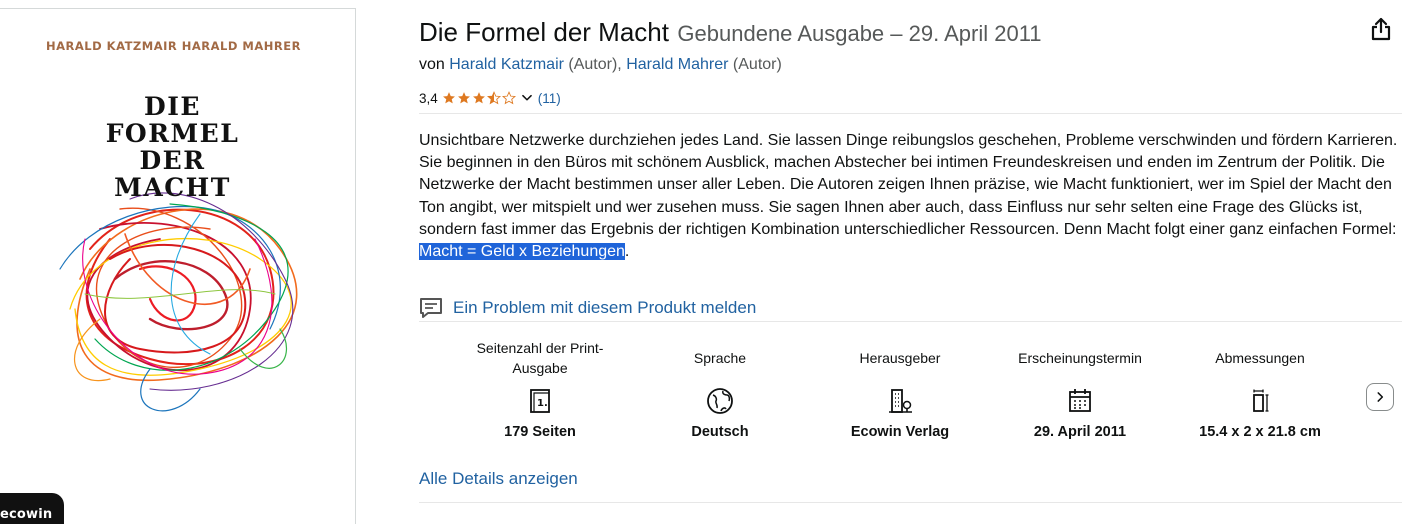  What do you see at coordinates (604, 308) in the screenshot?
I see `report-problem-label: Ein Problem mit diesem Produkt melden` at bounding box center [604, 308].